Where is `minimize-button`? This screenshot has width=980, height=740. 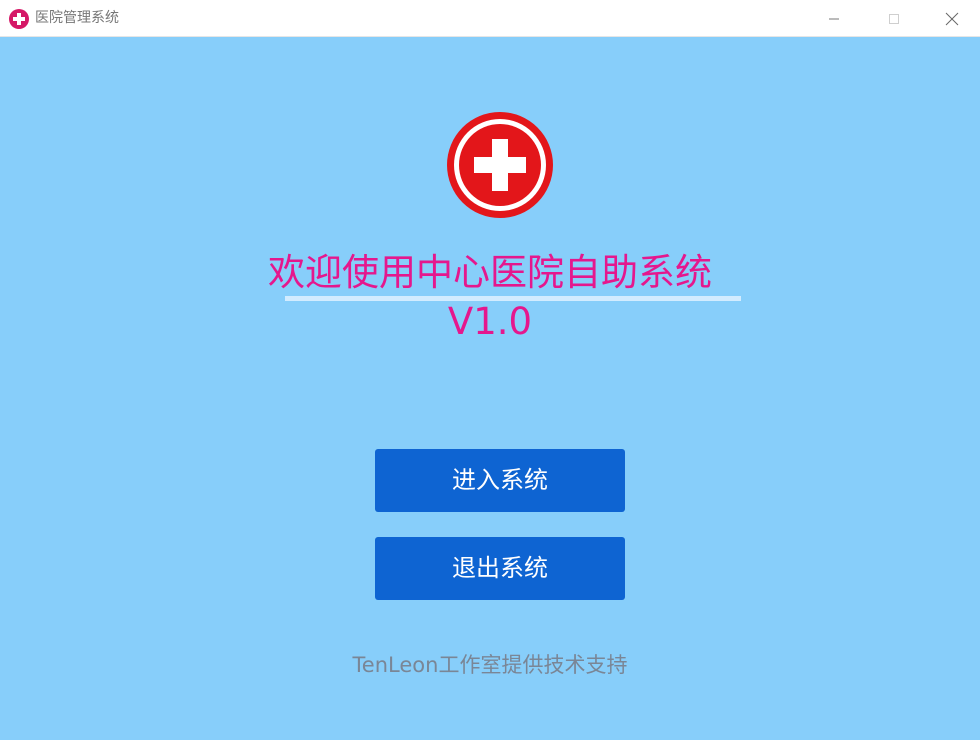
minimize-button is located at coordinates (834, 18).